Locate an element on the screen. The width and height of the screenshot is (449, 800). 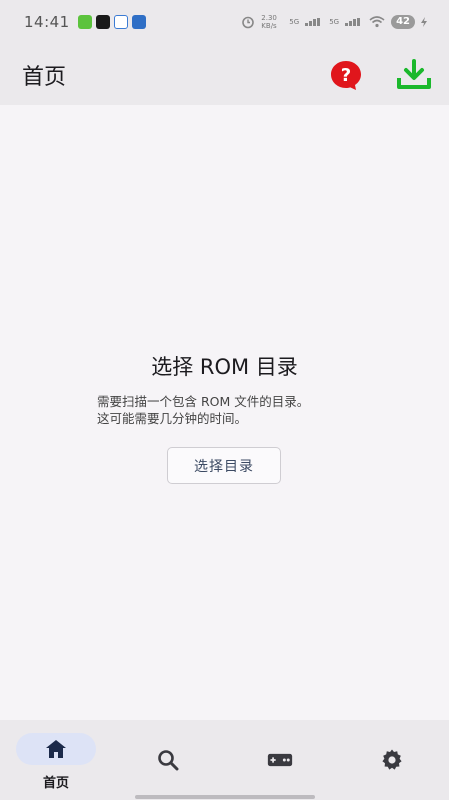
status-bar: 14:41 2.30 KB/s 5G 5G 42 is located at coordinates (224, 22).